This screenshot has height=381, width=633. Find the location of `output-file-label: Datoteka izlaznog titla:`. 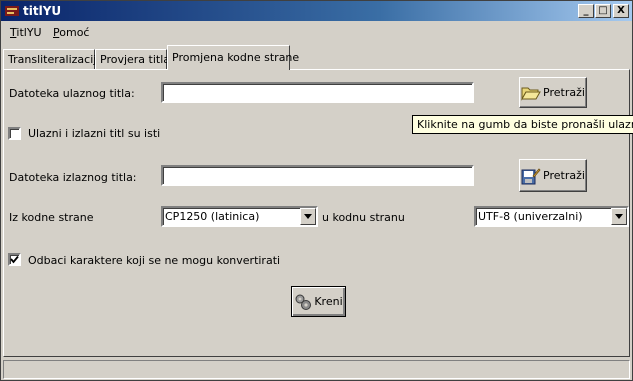

output-file-label: Datoteka izlaznog titla: is located at coordinates (73, 177).